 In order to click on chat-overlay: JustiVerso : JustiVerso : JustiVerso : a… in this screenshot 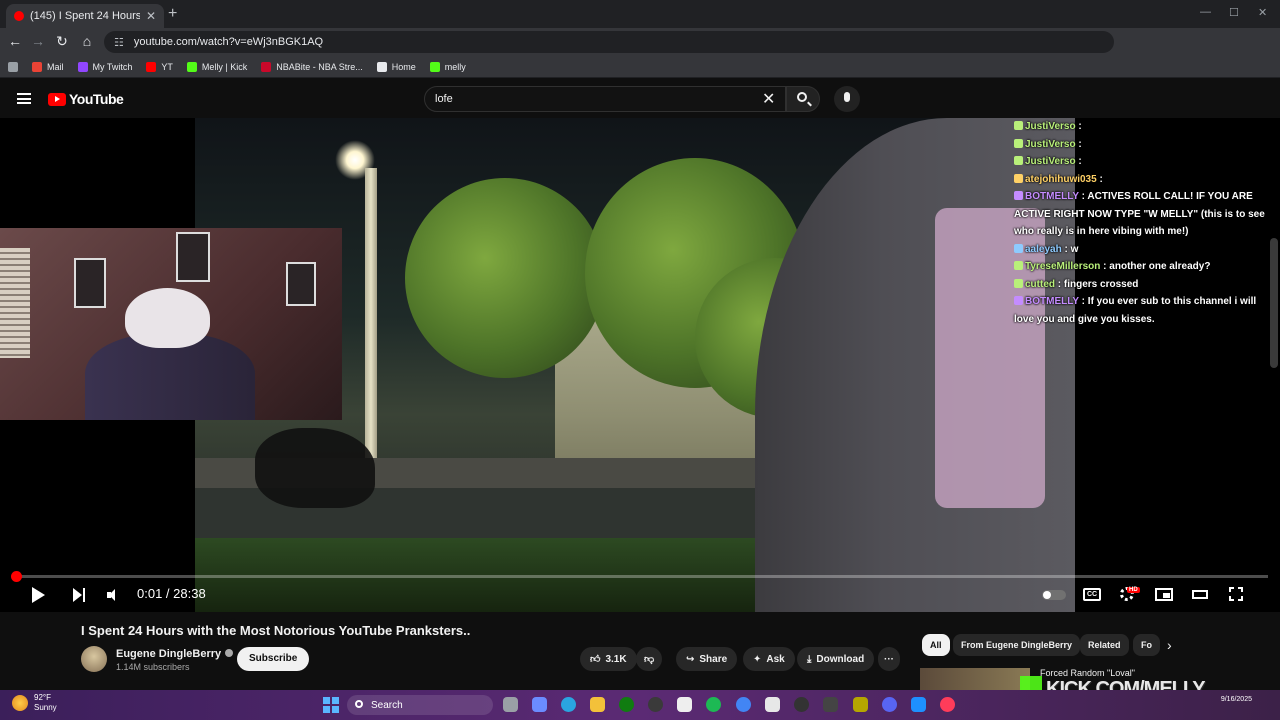, I will do `click(1145, 223)`.